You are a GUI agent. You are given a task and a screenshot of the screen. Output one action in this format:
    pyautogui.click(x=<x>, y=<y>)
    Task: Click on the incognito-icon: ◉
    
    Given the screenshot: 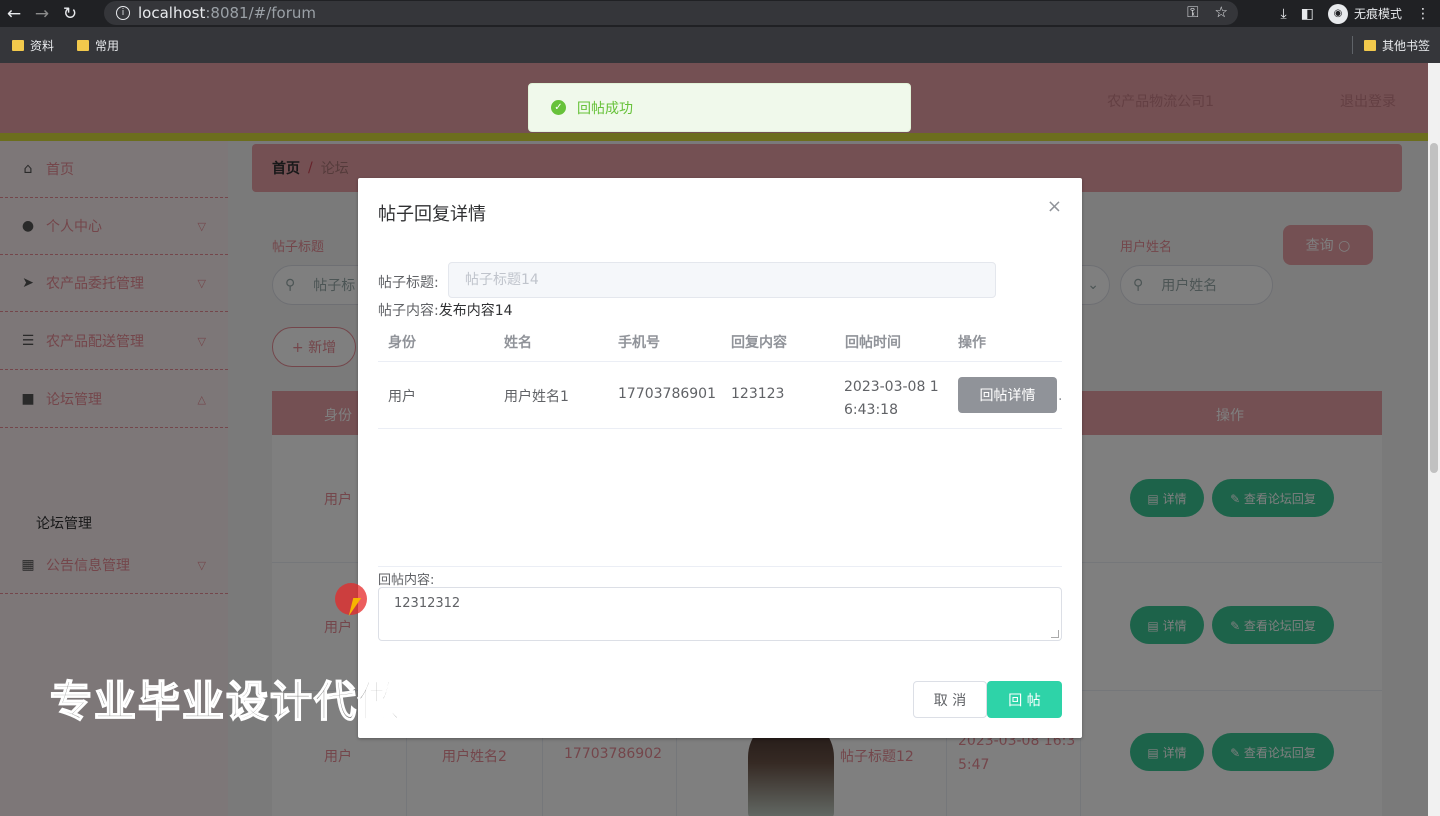 What is the action you would take?
    pyautogui.click(x=1337, y=13)
    